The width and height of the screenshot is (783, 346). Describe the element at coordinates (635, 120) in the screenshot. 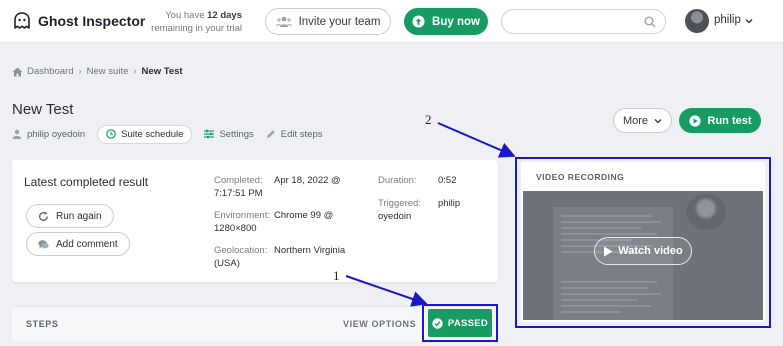

I see `more-label: More` at that location.